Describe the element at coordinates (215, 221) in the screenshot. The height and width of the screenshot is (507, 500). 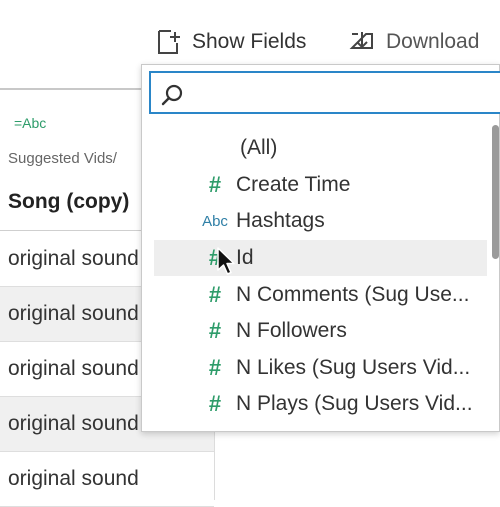
I see `string-icon: Abc` at that location.